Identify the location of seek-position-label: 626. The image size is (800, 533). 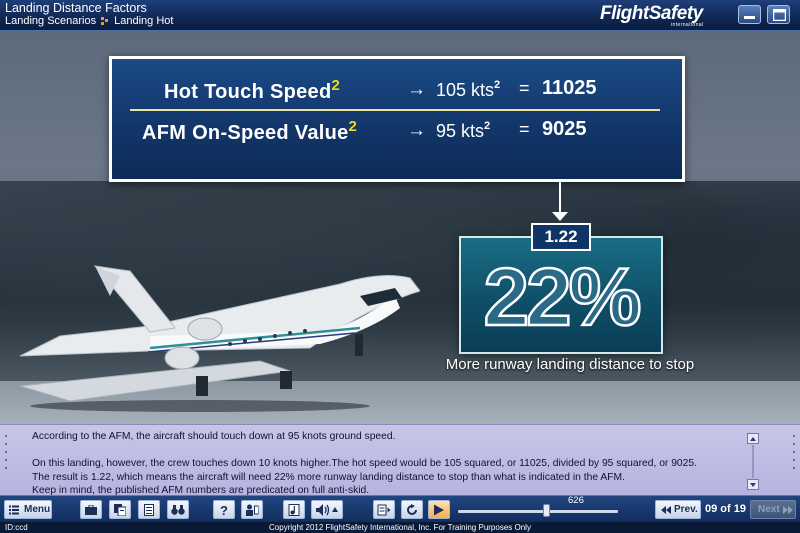
(576, 500).